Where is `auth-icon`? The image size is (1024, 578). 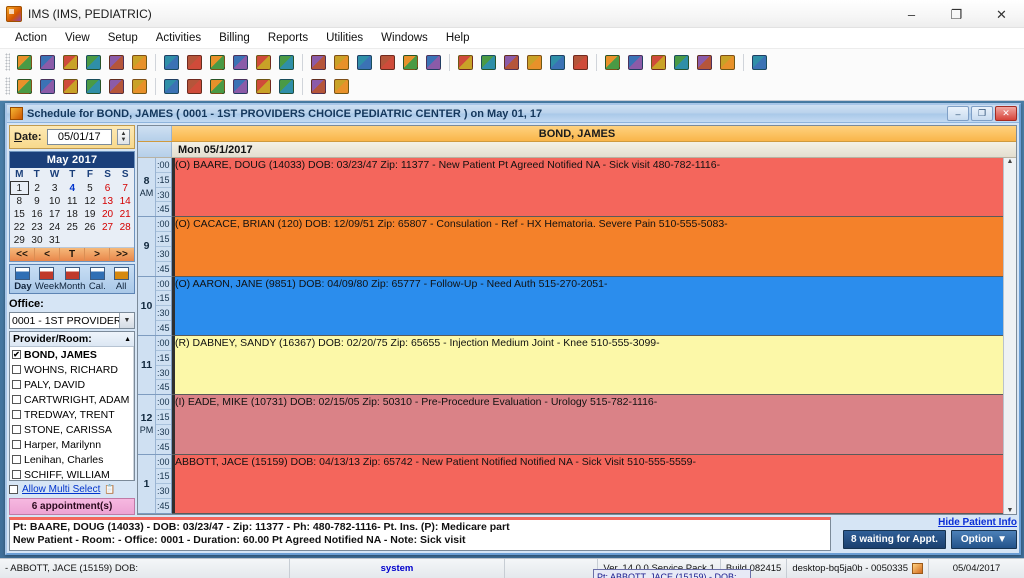
auth-icon is located at coordinates (410, 62).